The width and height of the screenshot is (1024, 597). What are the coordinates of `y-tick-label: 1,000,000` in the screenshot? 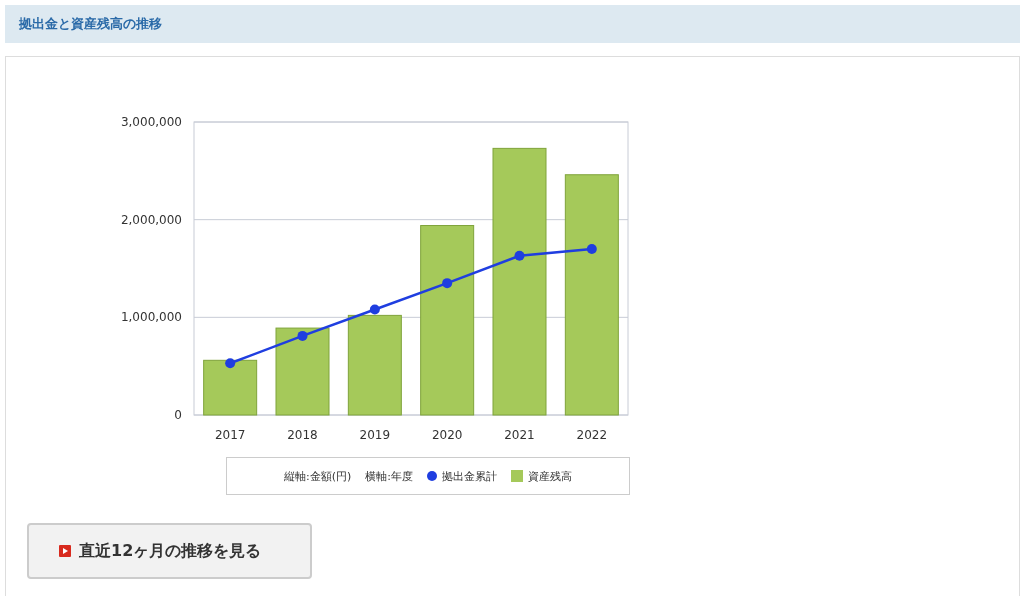 It's located at (151, 317).